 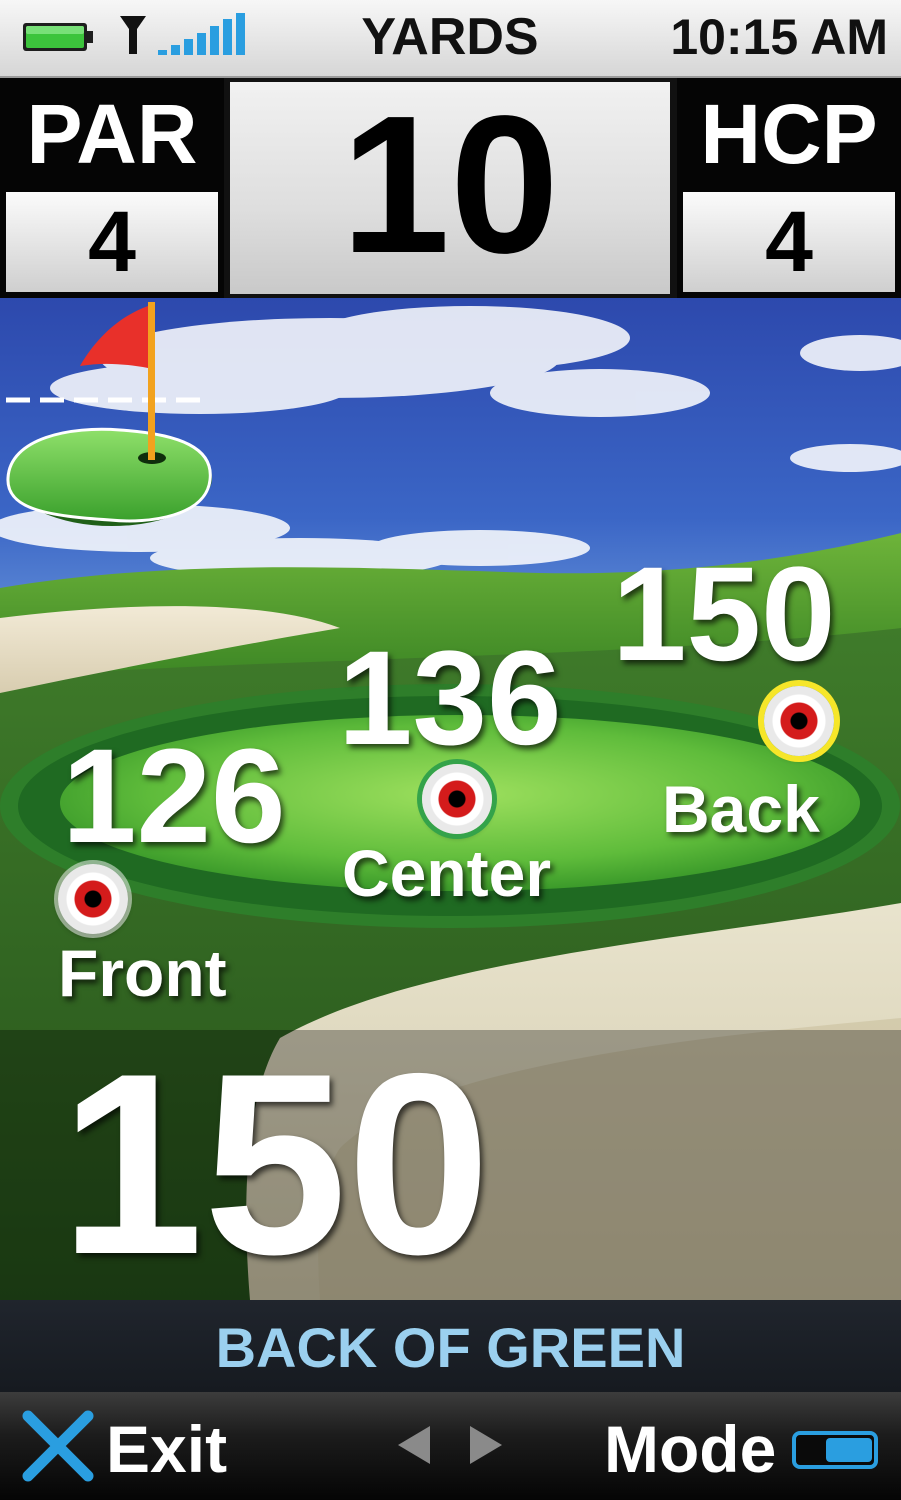 I want to click on mode-label: Mode, so click(x=690, y=1449).